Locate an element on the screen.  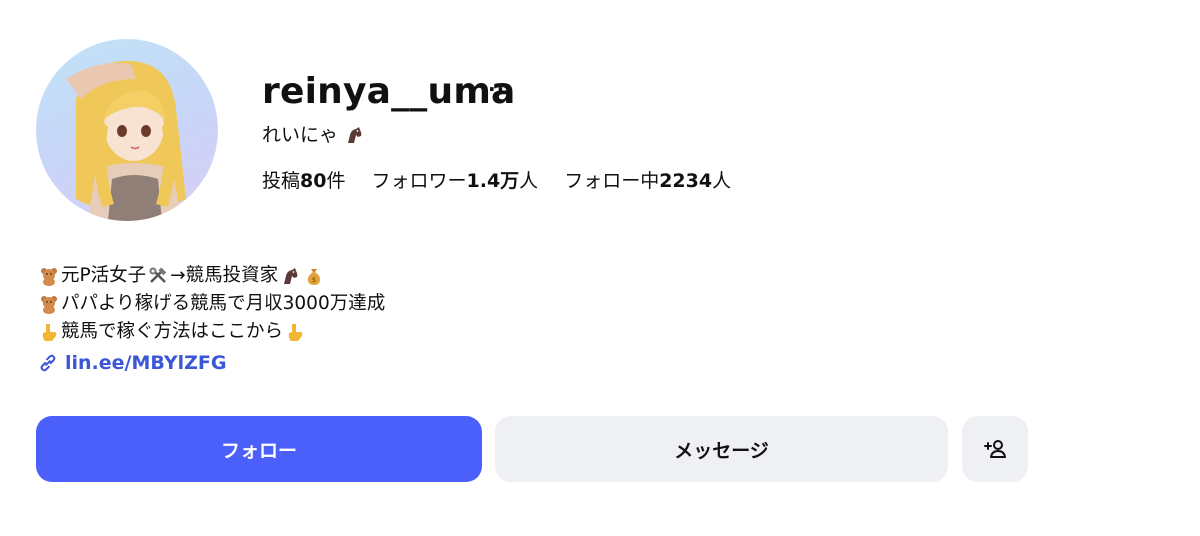
profile-link: lin.ee/MBYlZFG is located at coordinates (131, 363).